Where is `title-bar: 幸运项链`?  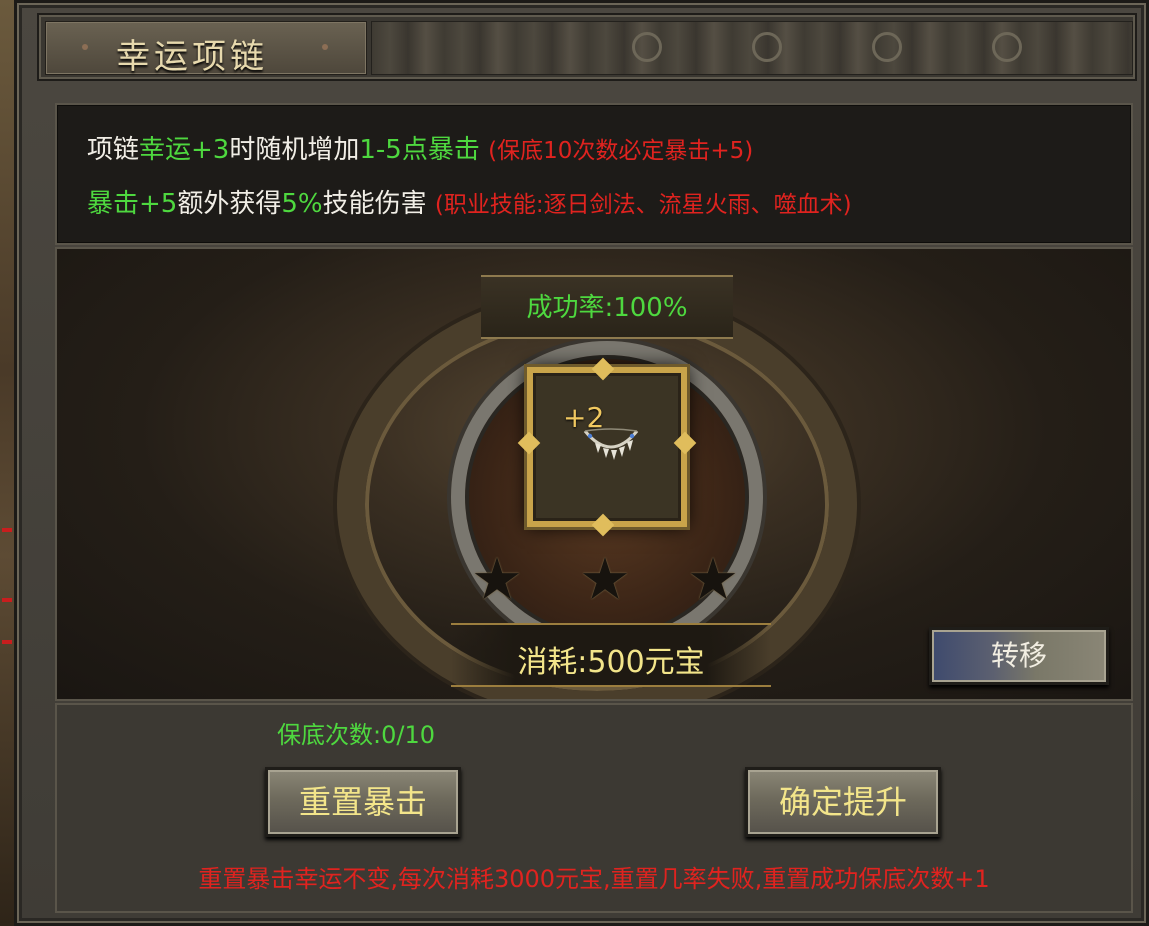 title-bar: 幸运项链 is located at coordinates (587, 47).